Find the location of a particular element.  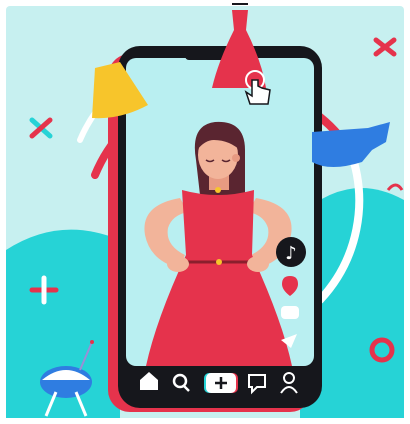

necklace is located at coordinates (218, 190).